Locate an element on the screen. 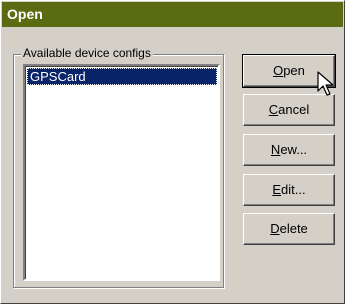  edit-mnemonic: E is located at coordinates (277, 189).